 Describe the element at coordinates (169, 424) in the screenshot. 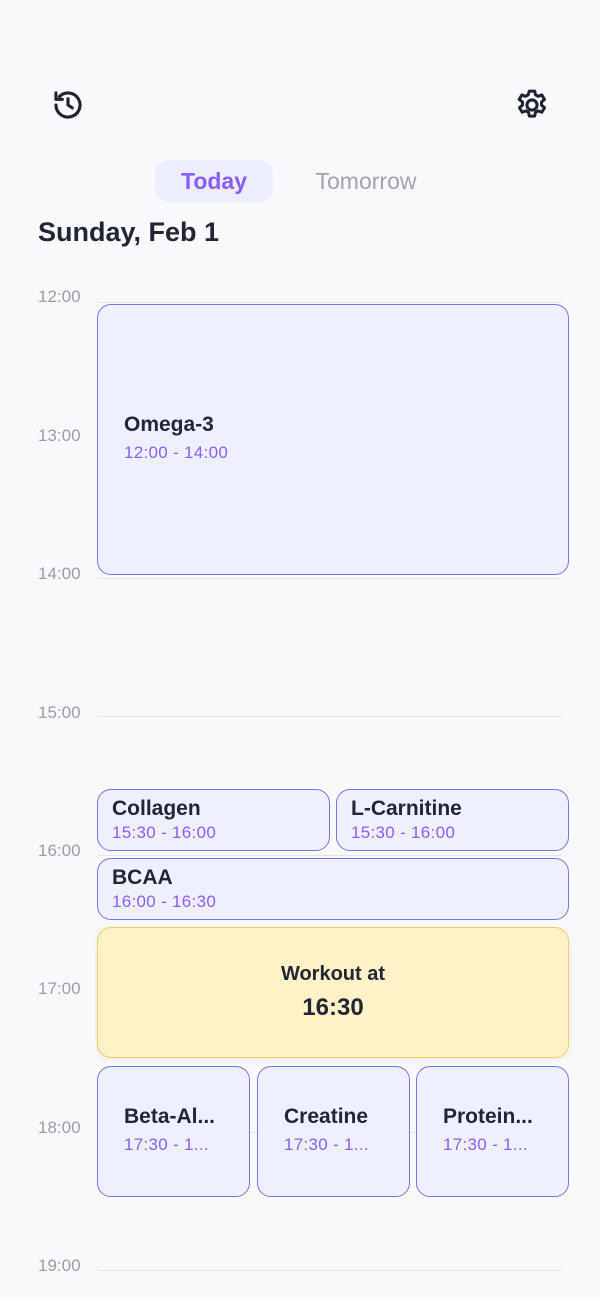

I see `event-name: Omega-3` at that location.